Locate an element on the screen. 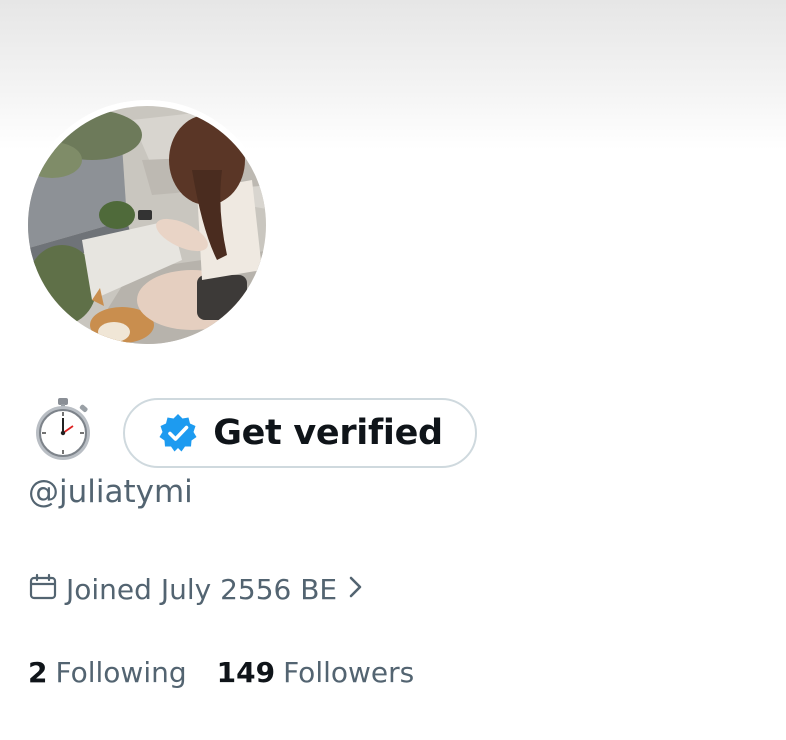 This screenshot has width=786, height=740. profile-avatar is located at coordinates (147, 225).